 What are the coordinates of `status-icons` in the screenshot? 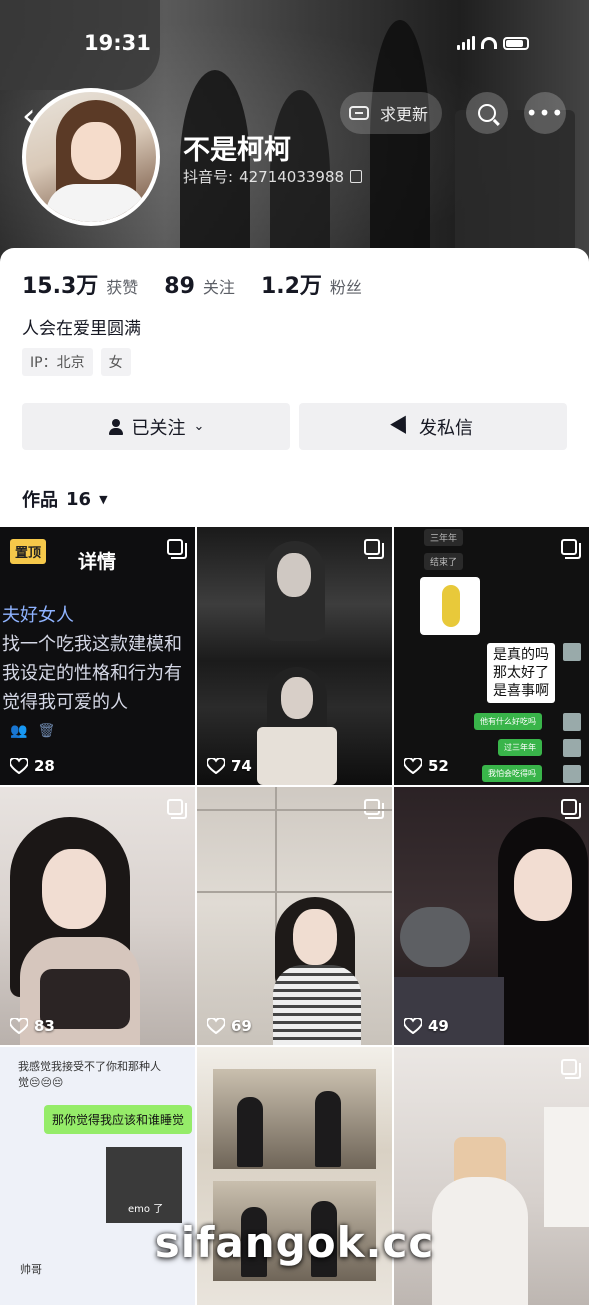 It's located at (493, 43).